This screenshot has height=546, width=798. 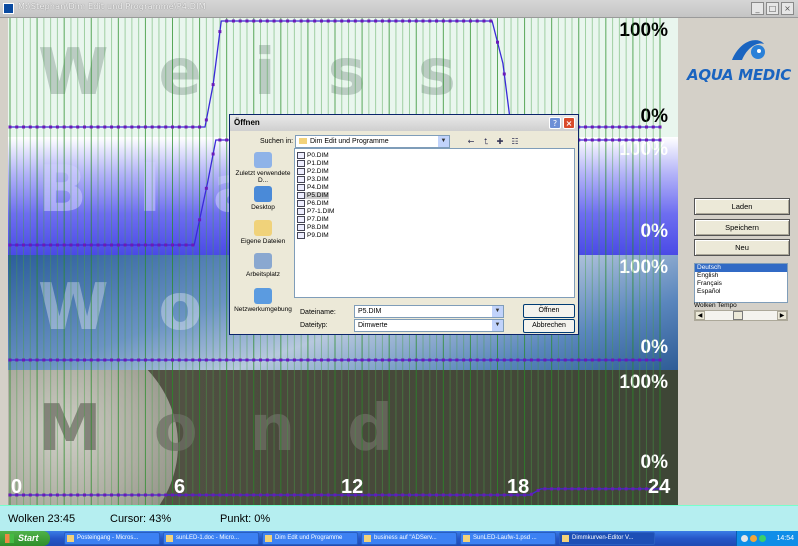 I want to click on language-option: Deutsch, so click(x=741, y=268).